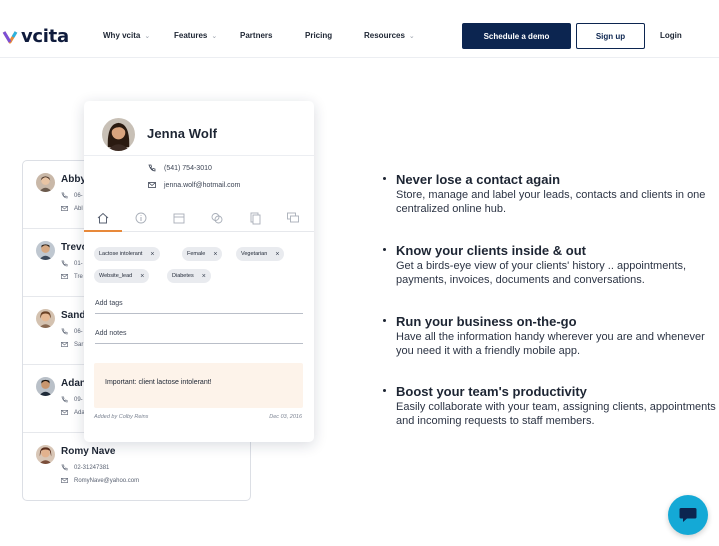 This screenshot has height=546, width=719. I want to click on tag-chip: Vegetarian ×, so click(260, 254).